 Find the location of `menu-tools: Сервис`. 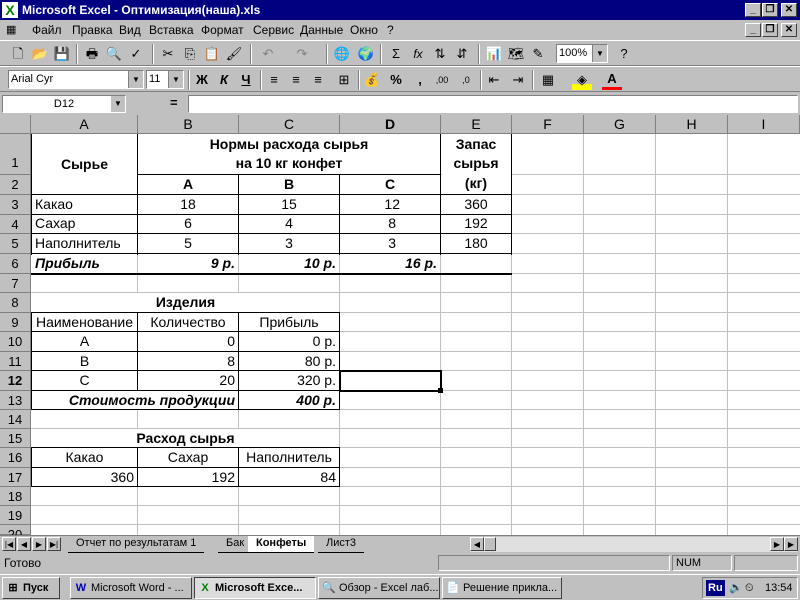

menu-tools: Сервис is located at coordinates (273, 30).